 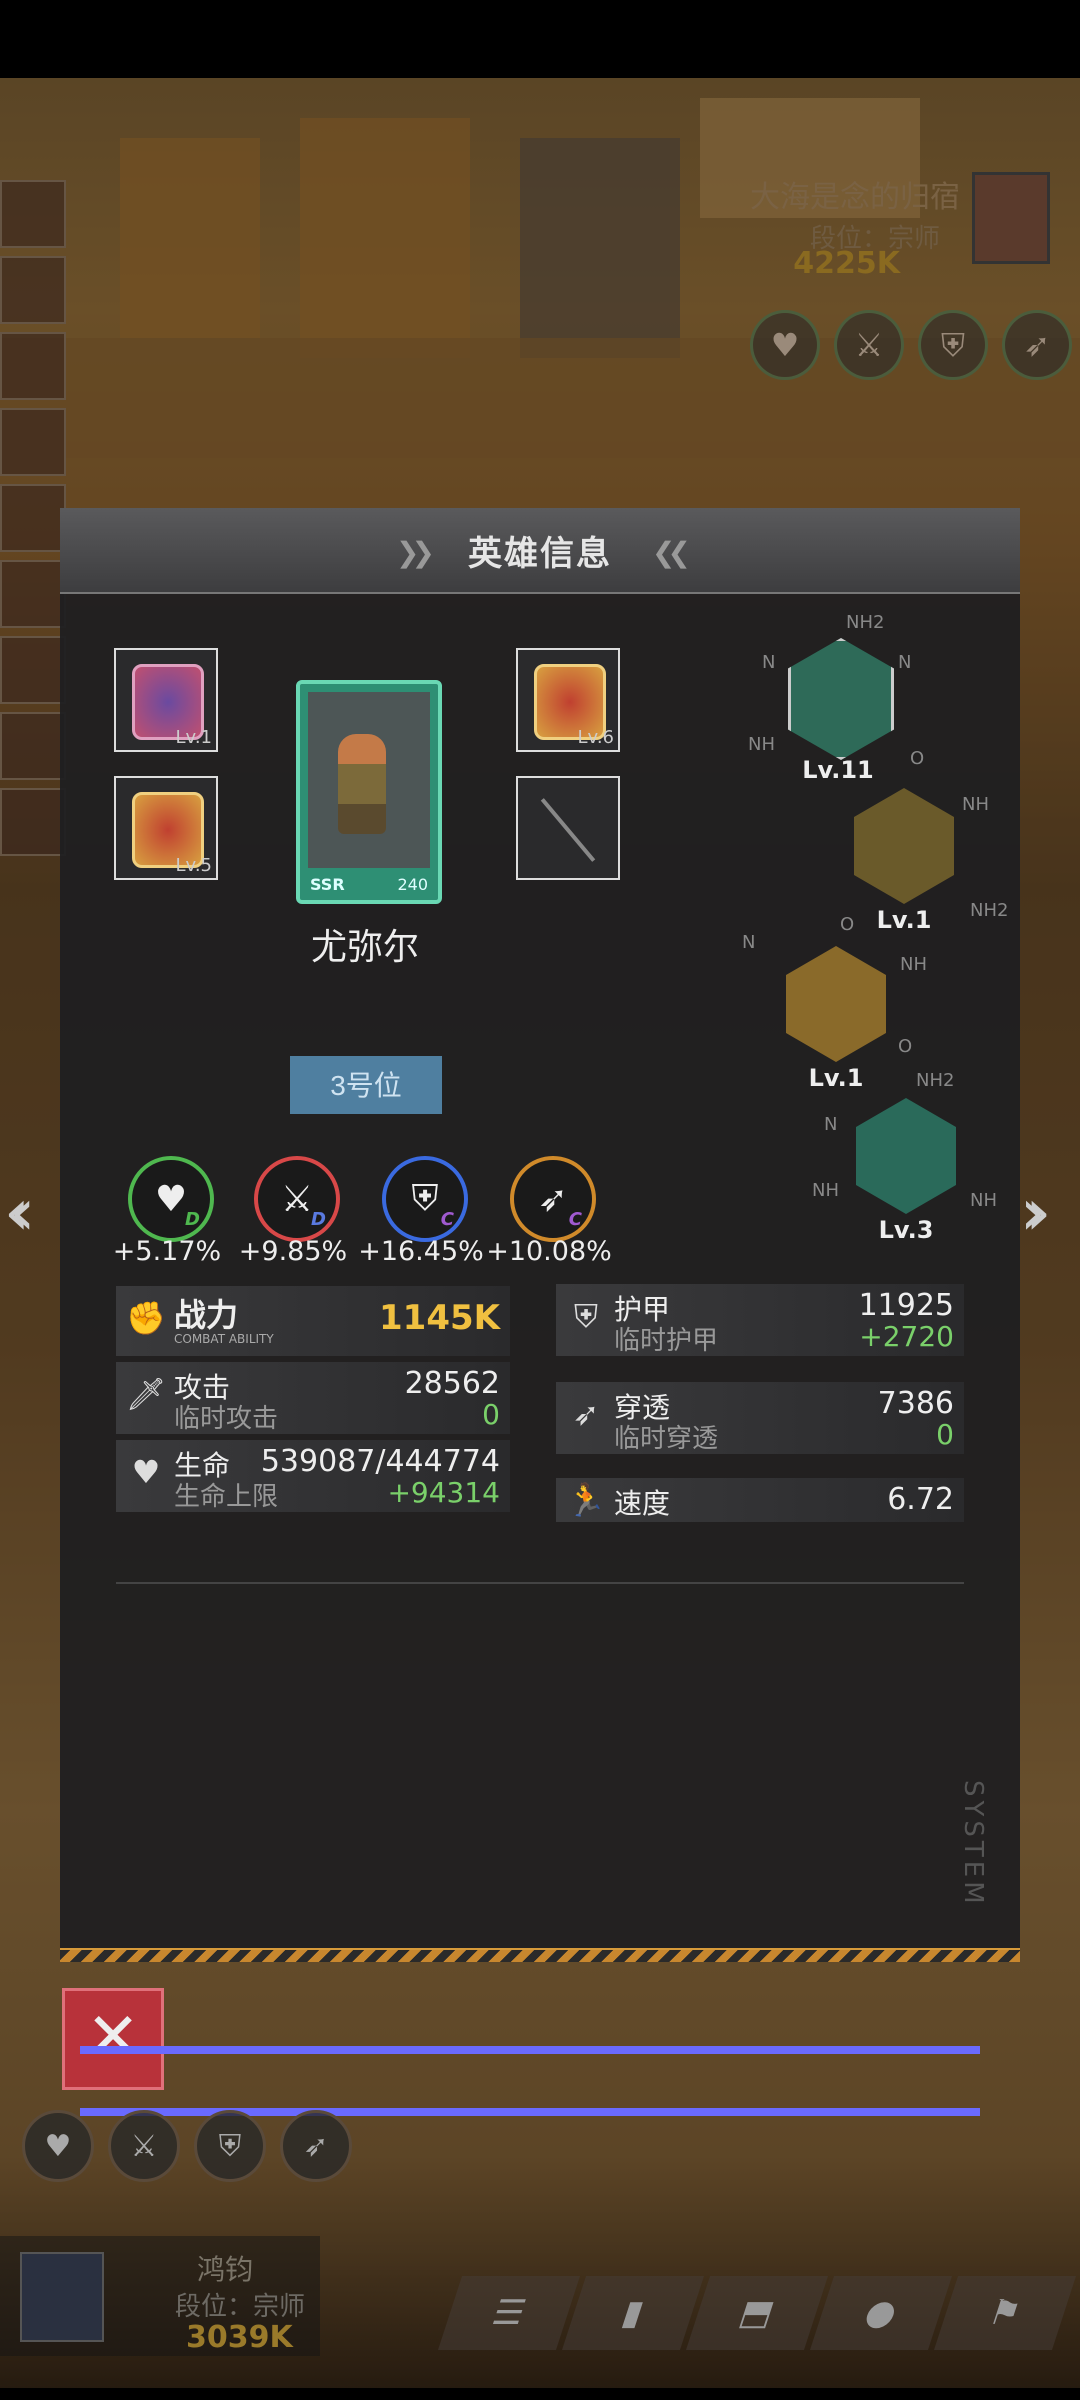 What do you see at coordinates (20, 1213) in the screenshot?
I see `previous-hero-arrow: ‹‹` at bounding box center [20, 1213].